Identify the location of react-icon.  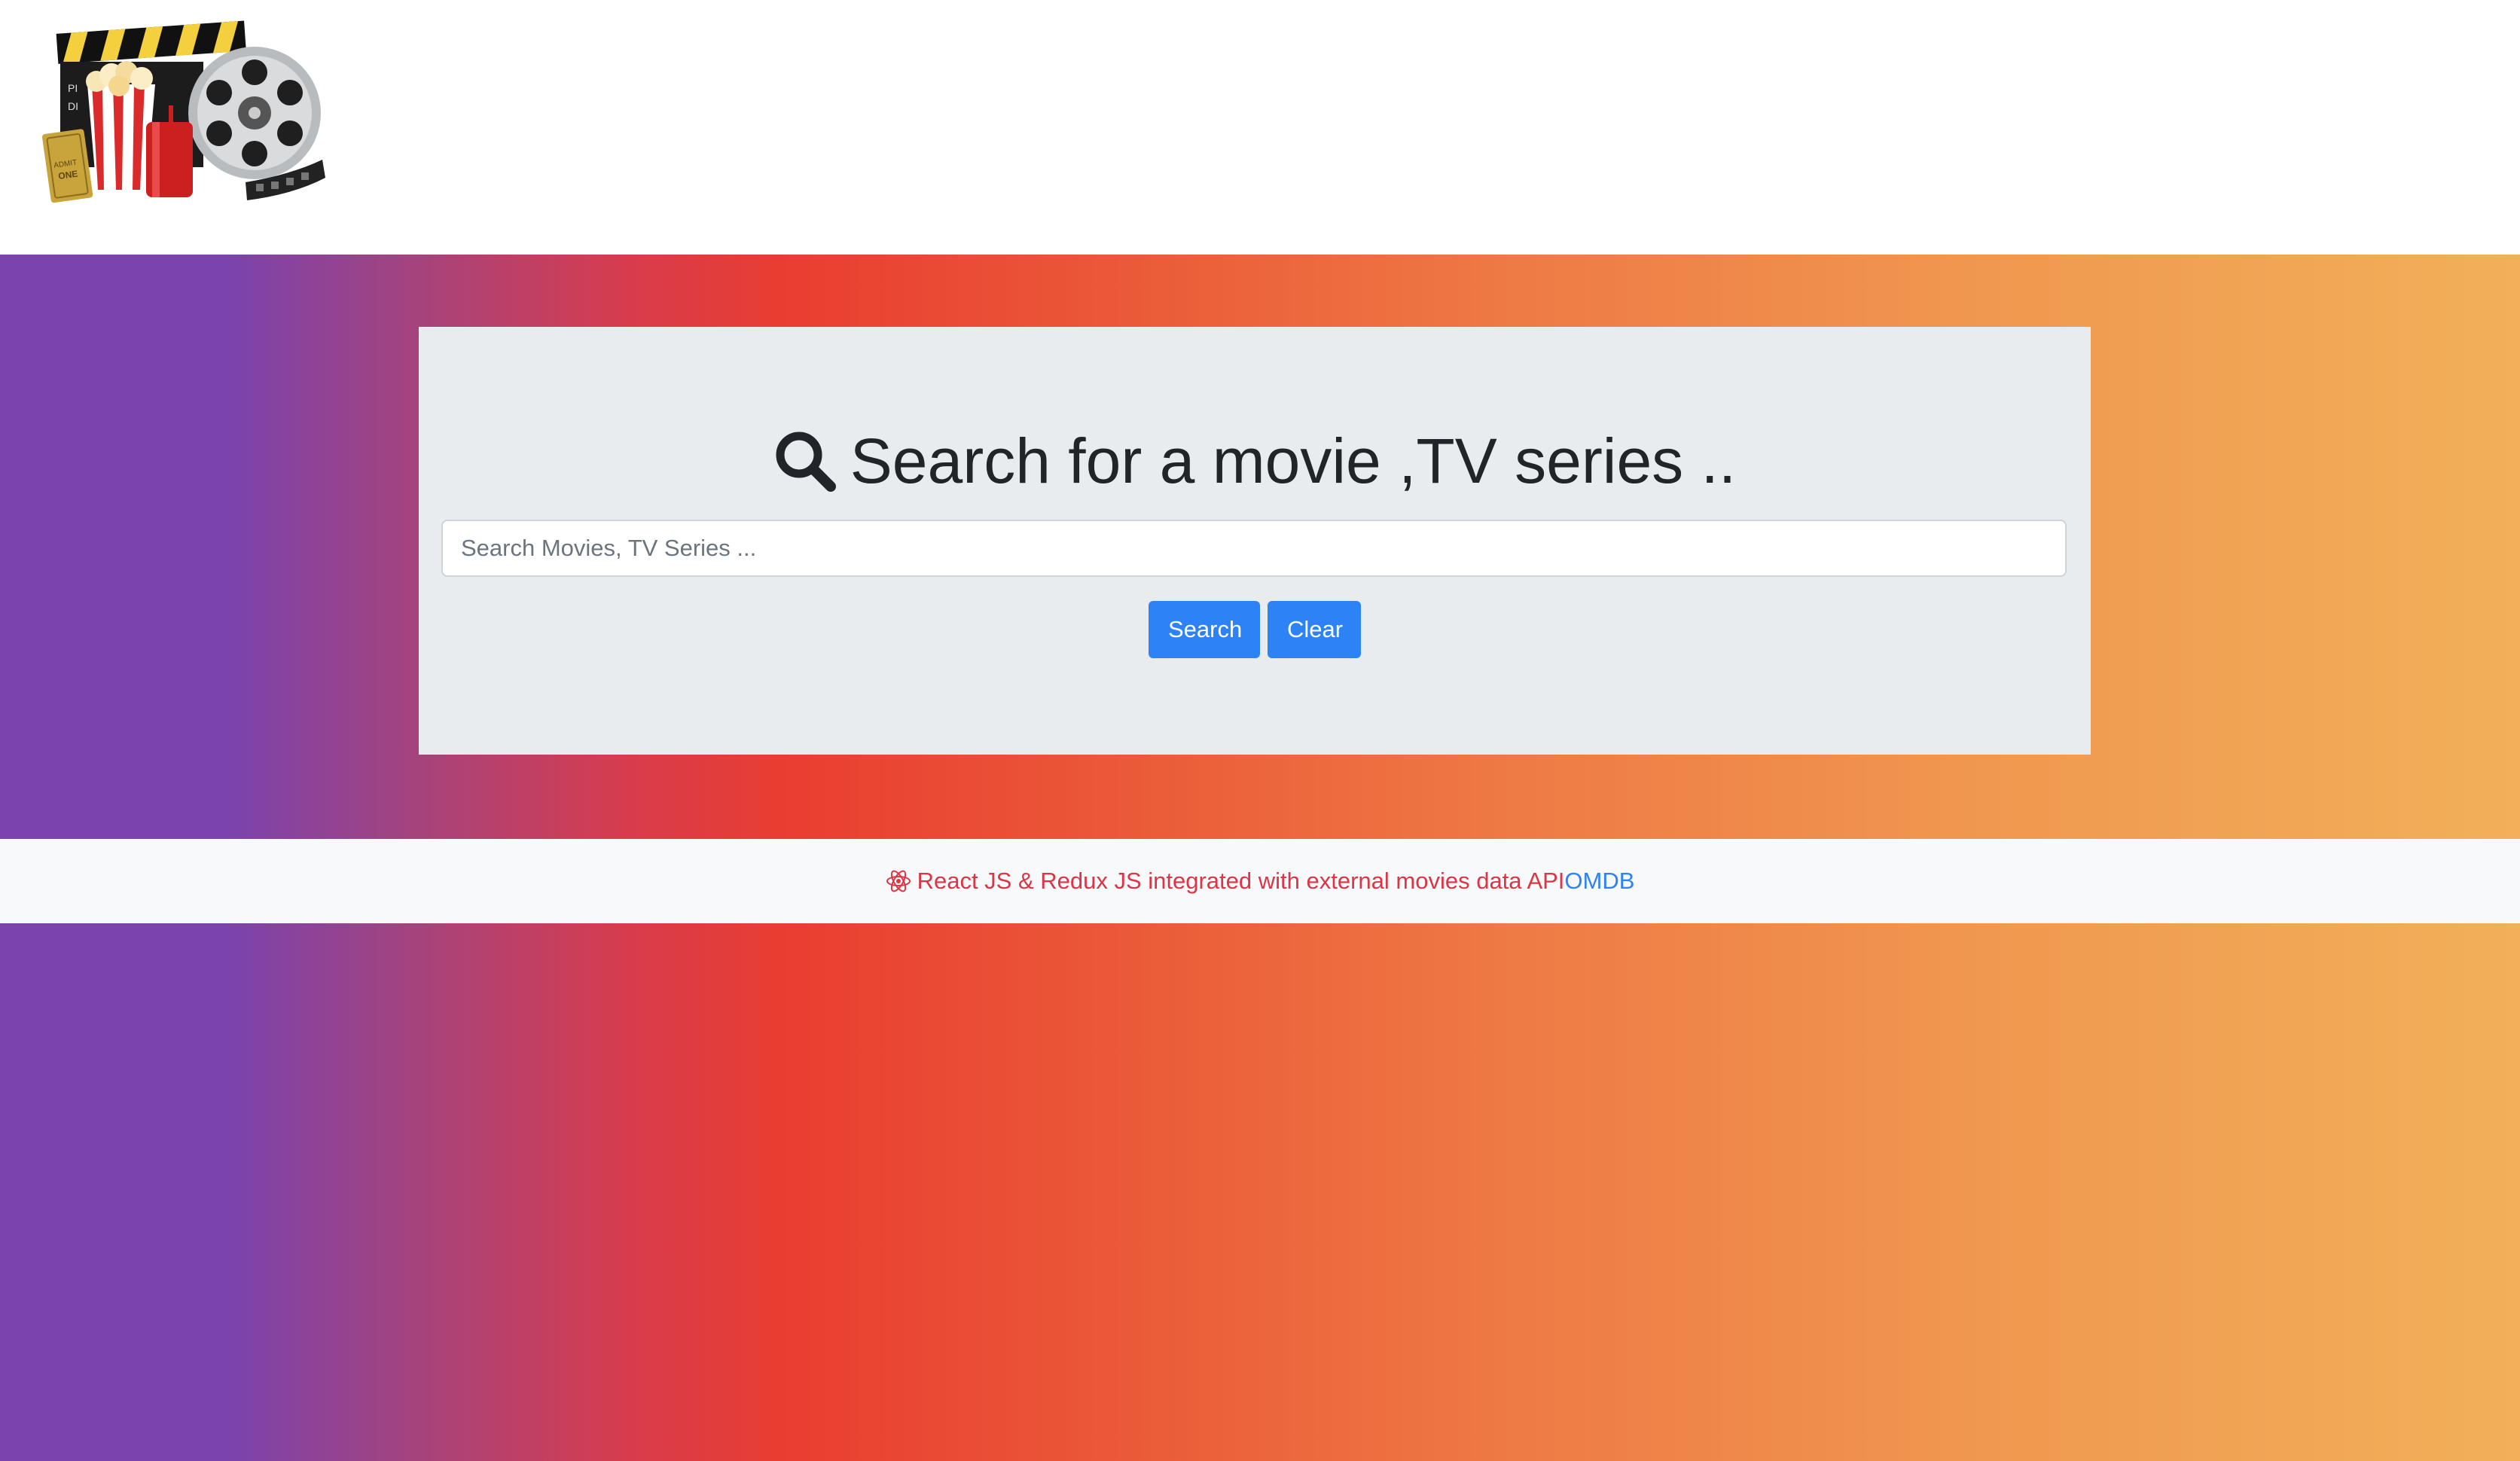
(898, 881).